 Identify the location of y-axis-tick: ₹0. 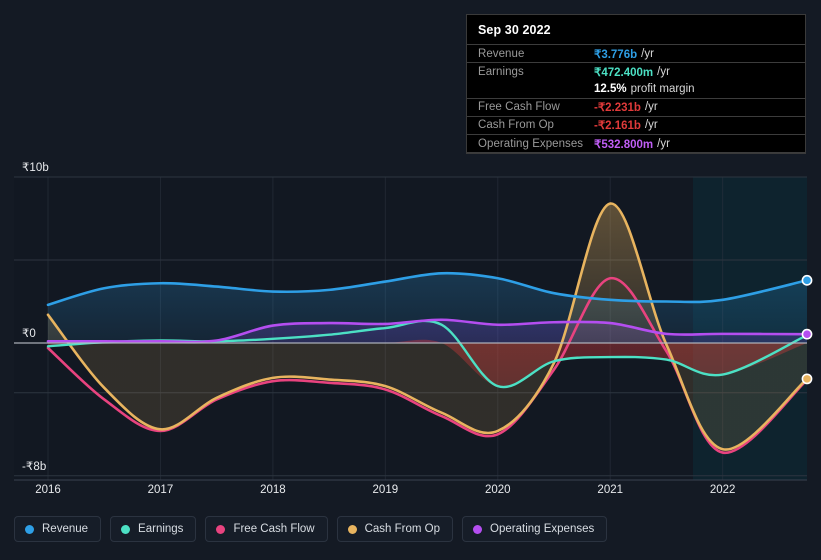
(29, 334).